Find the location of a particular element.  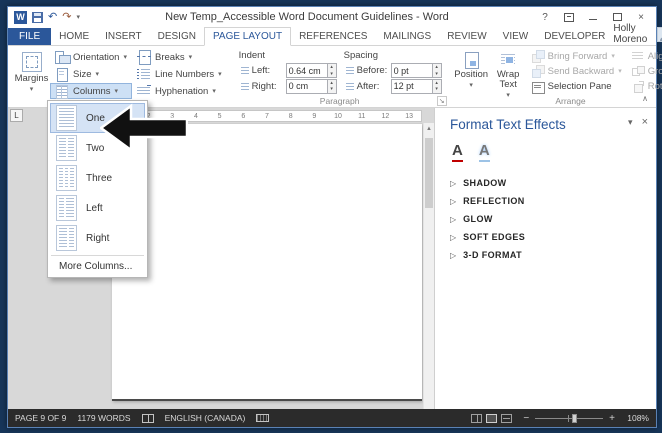

columns-button: Columns ▾ is located at coordinates (91, 91).